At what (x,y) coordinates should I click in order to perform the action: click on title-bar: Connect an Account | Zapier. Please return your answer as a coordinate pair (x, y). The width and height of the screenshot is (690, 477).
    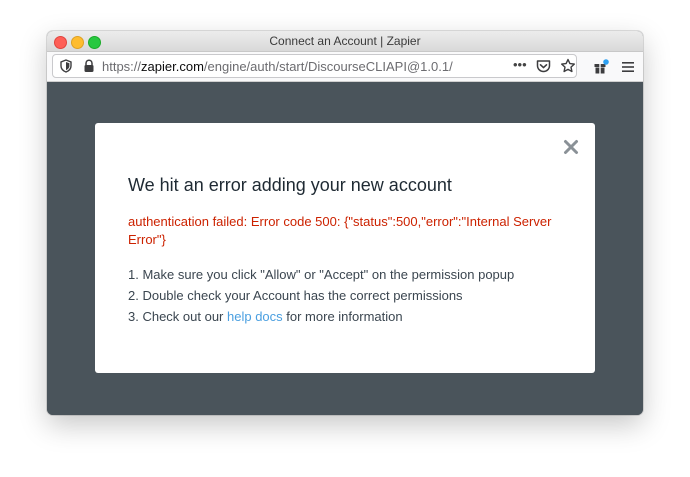
    Looking at the image, I should click on (345, 41).